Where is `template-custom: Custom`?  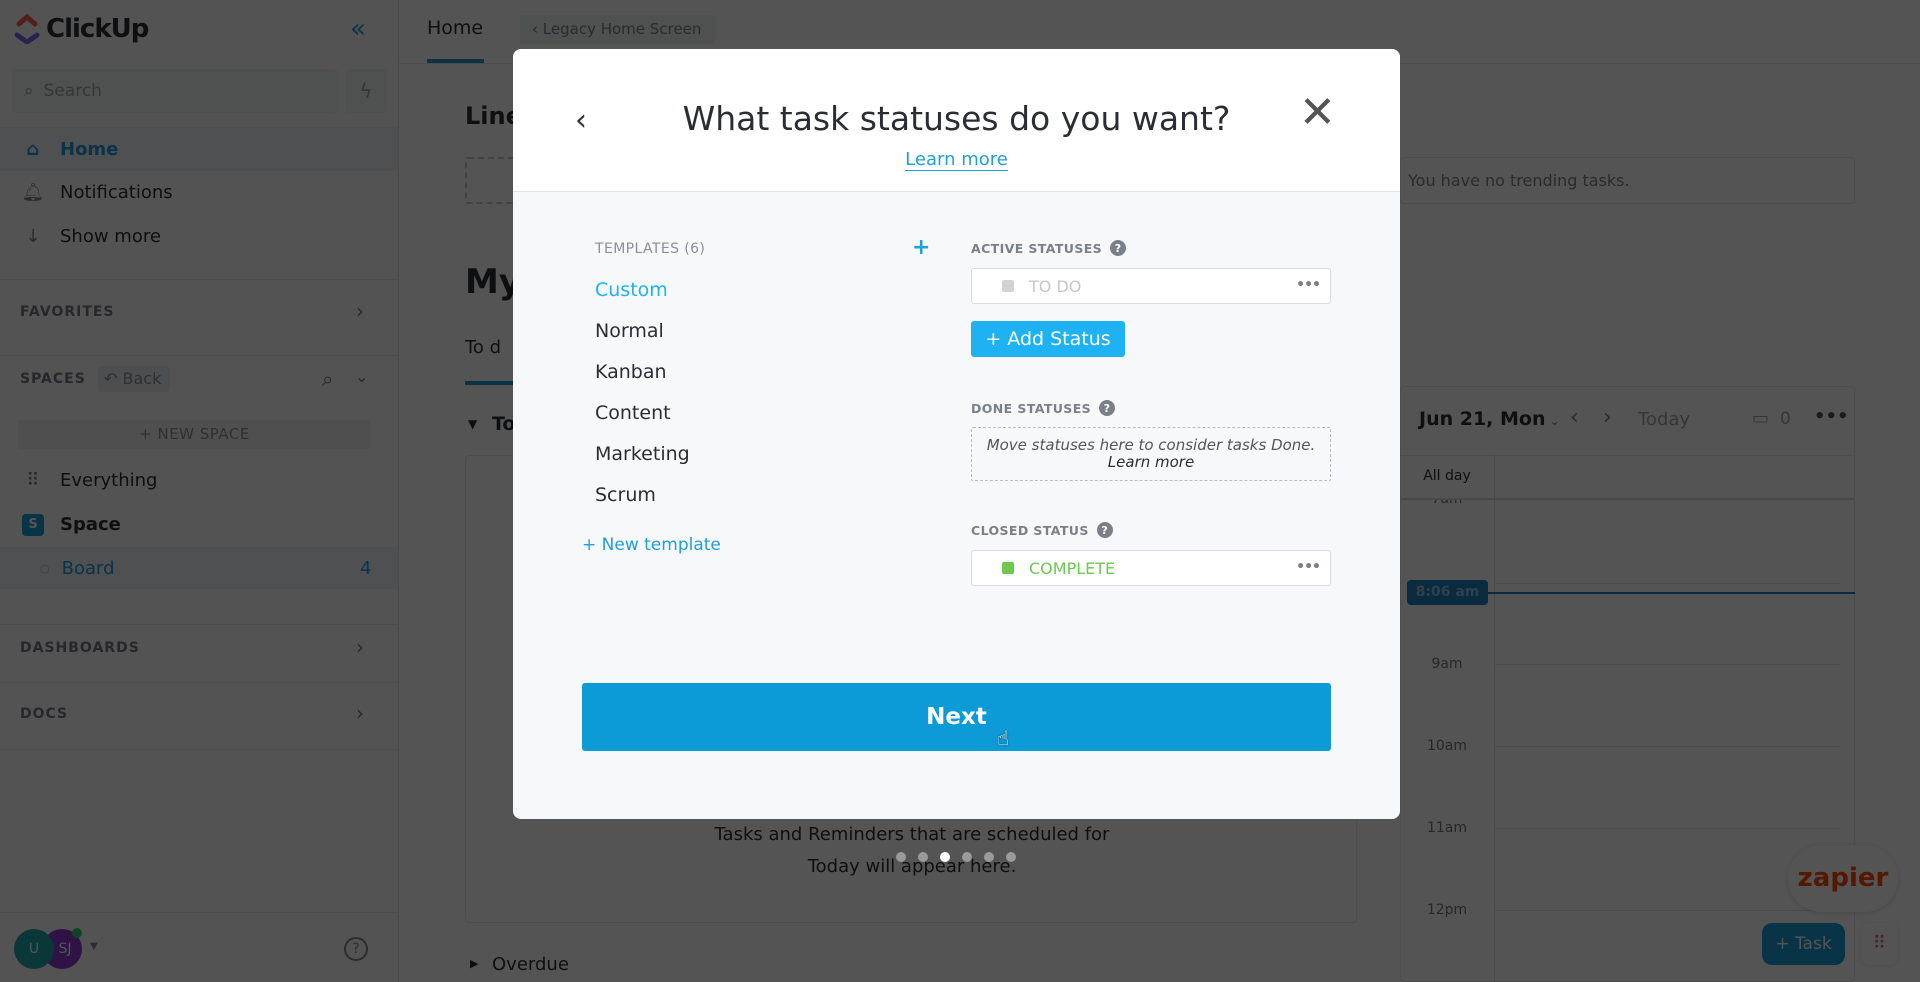
template-custom: Custom is located at coordinates (631, 290).